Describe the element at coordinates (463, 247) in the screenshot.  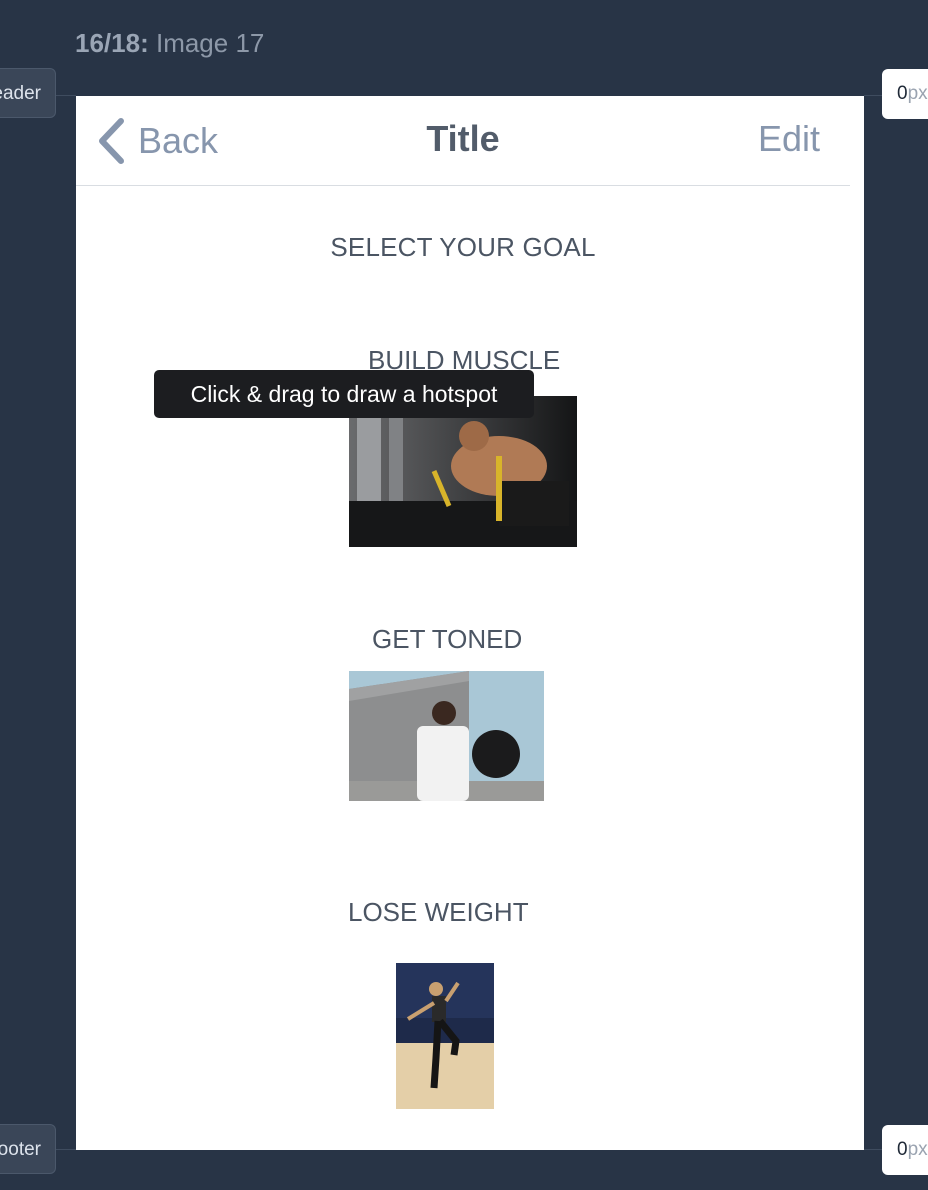
I see `goal-heading: SELECT YOUR GOAL` at that location.